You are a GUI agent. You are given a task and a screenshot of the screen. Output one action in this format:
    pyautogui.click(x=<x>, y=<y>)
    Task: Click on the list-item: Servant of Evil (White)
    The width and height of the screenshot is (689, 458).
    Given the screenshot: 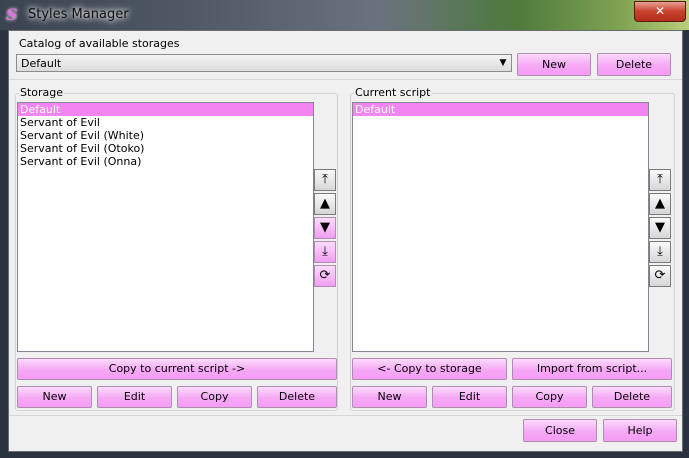 What is the action you would take?
    pyautogui.click(x=165, y=135)
    